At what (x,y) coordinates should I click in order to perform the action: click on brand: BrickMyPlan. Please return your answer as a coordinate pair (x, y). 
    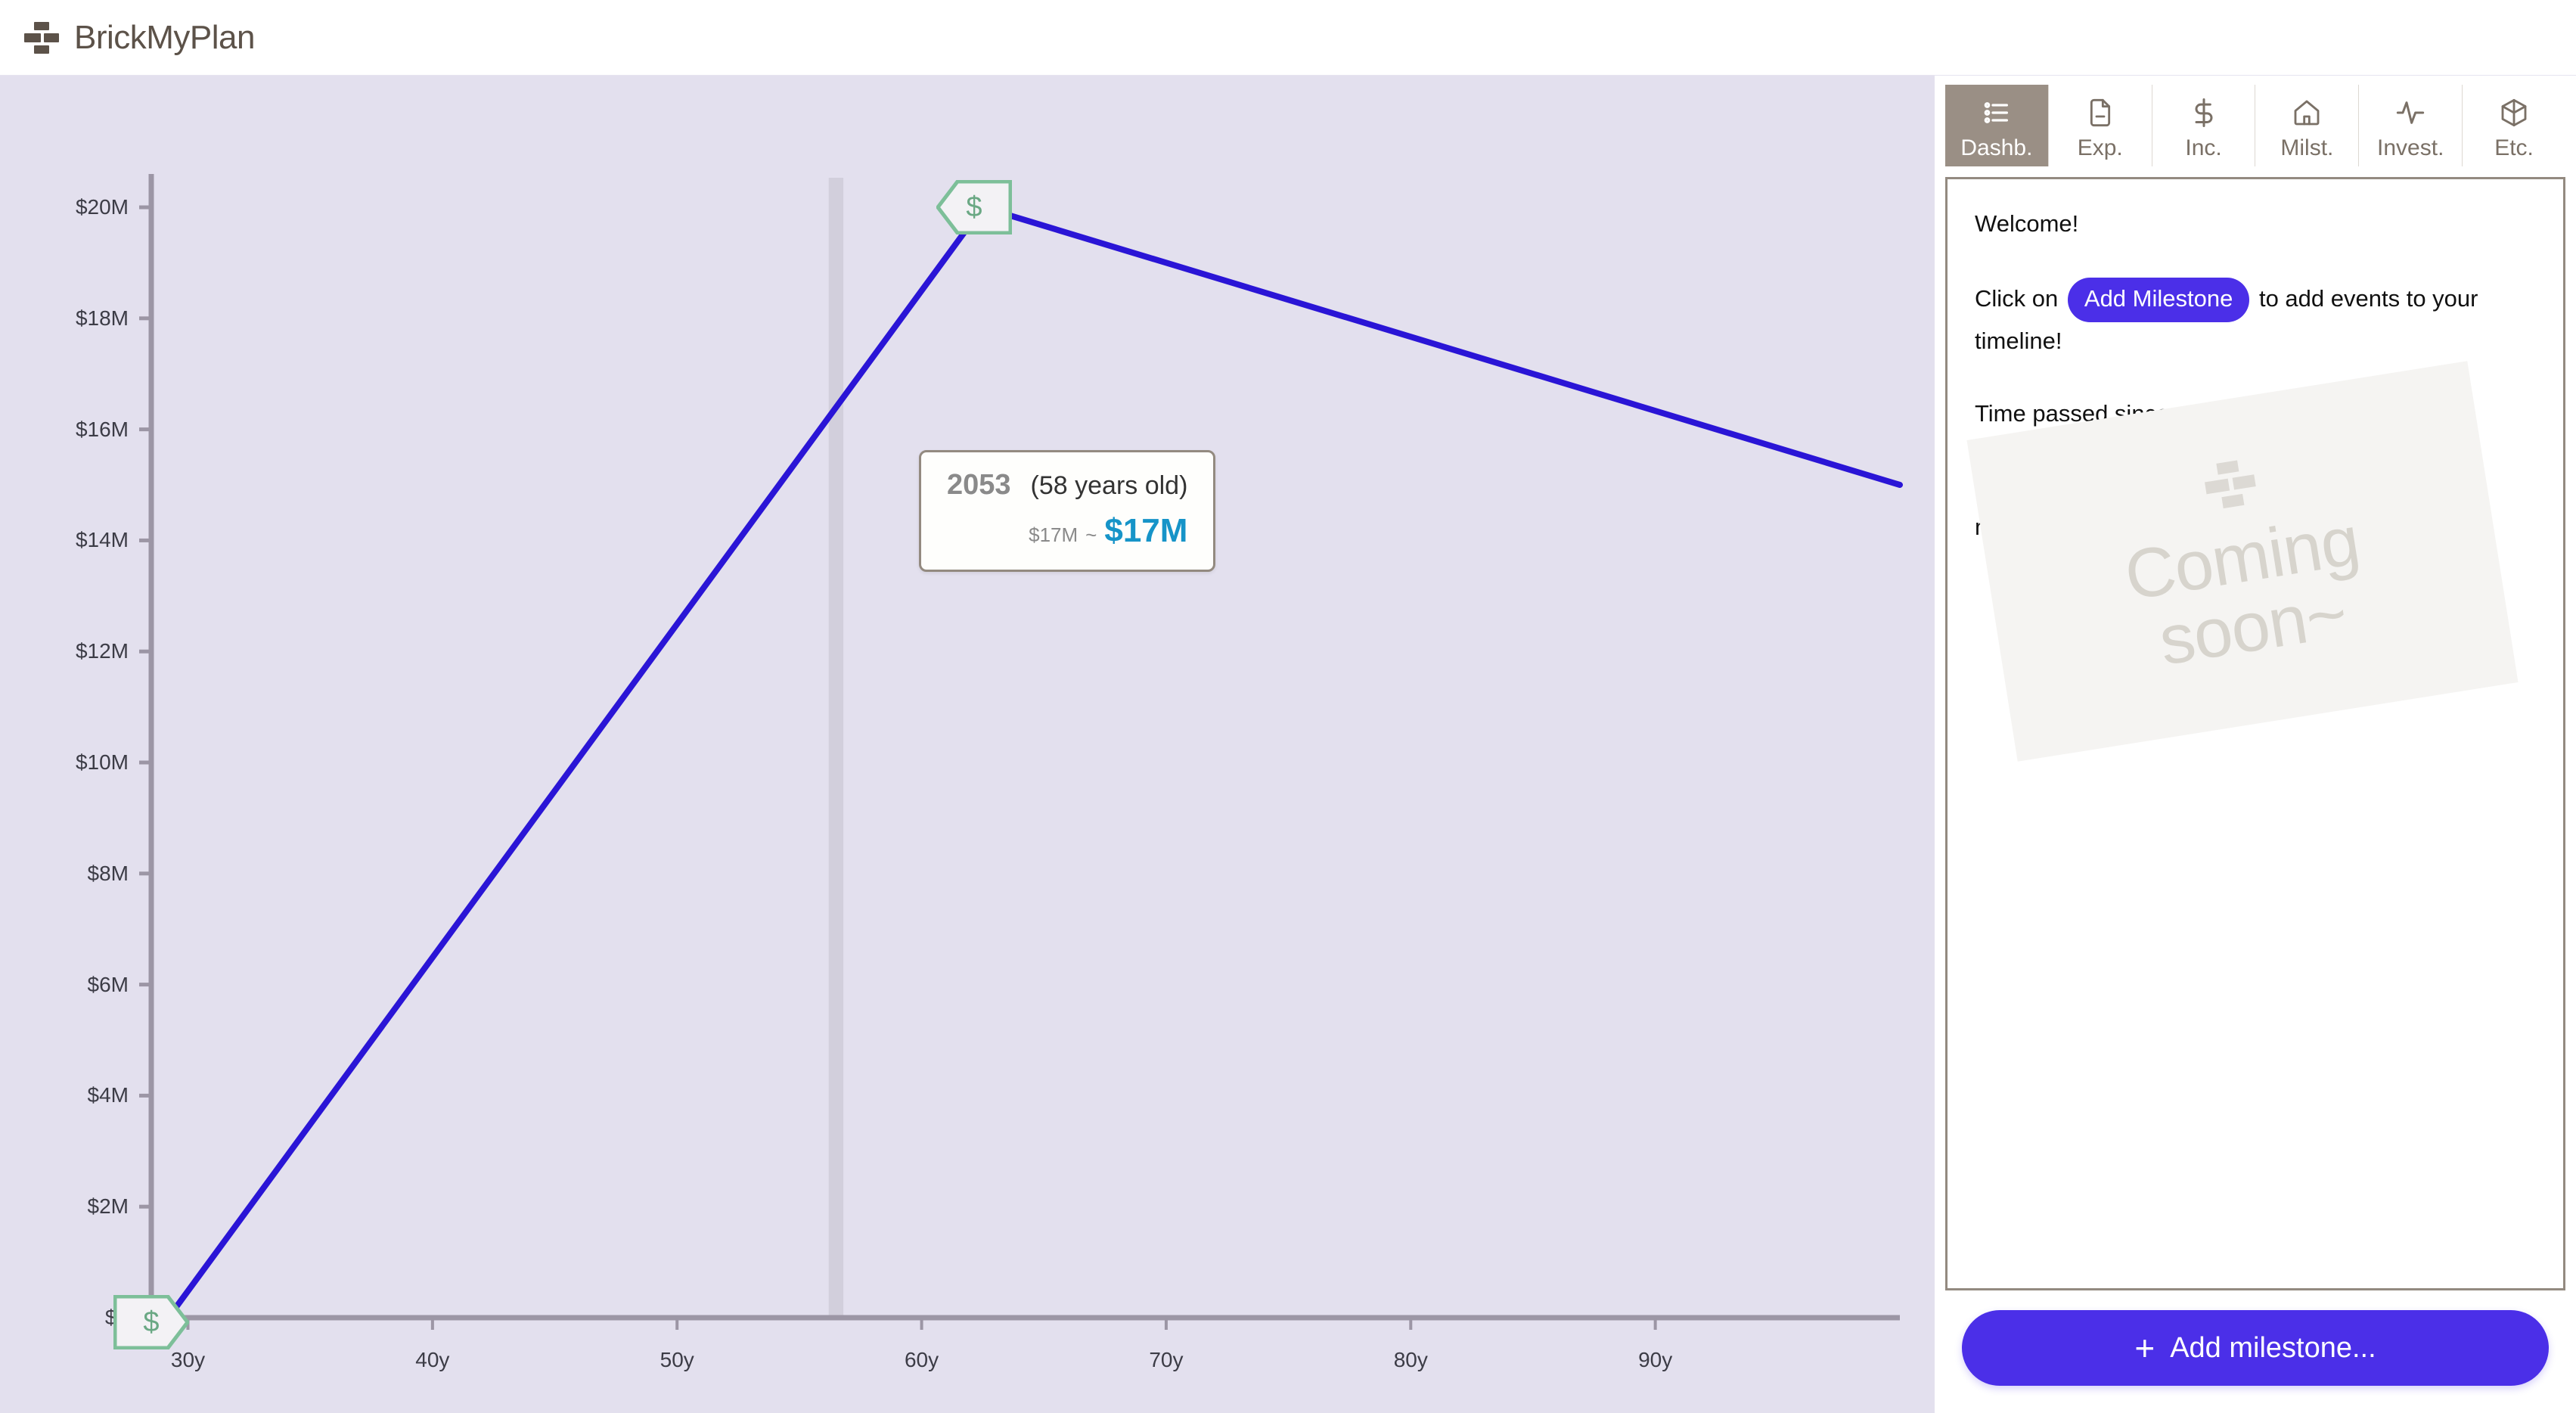
    Looking at the image, I should click on (128, 38).